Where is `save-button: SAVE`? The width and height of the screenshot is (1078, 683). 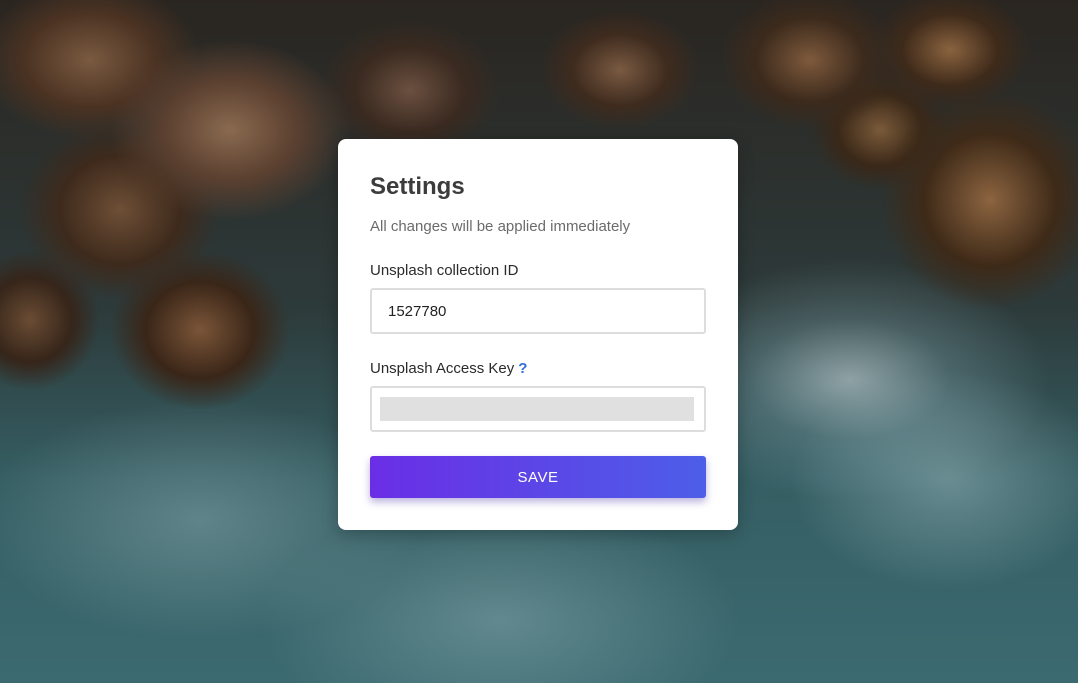
save-button: SAVE is located at coordinates (538, 477).